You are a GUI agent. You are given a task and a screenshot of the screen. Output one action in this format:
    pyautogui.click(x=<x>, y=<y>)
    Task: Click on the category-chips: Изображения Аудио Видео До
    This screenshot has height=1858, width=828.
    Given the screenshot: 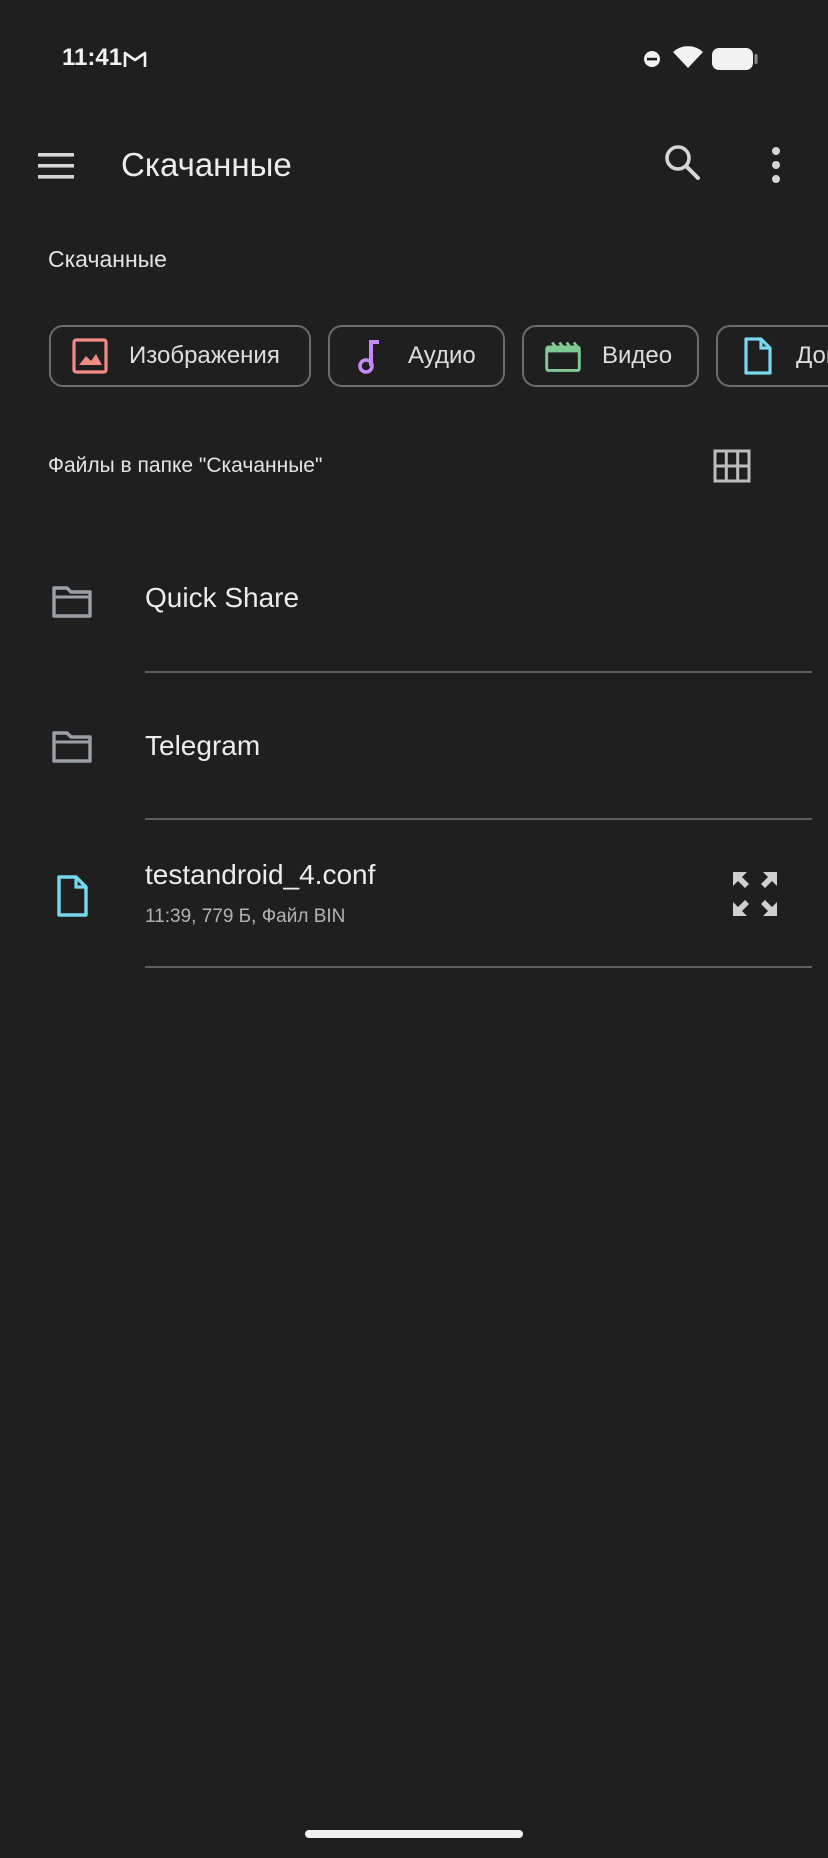 What is the action you would take?
    pyautogui.click(x=414, y=358)
    